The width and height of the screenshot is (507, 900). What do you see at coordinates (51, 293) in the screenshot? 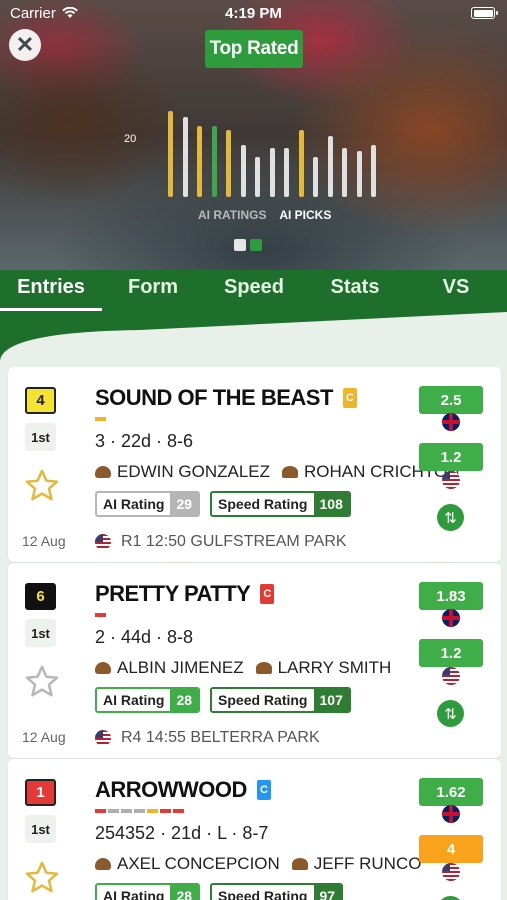
I see `tab-entries: Entries` at bounding box center [51, 293].